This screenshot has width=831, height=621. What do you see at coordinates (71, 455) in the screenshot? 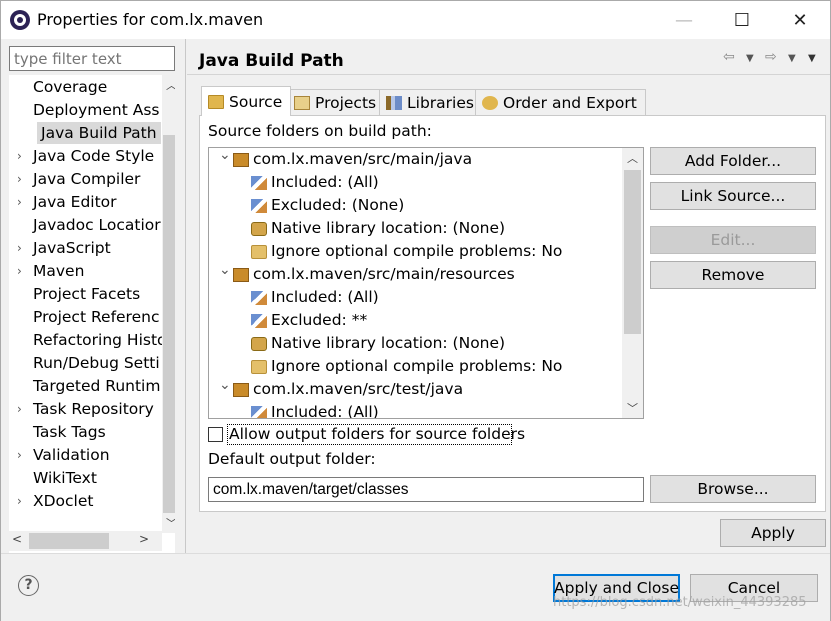
I see `tree-item: Validation` at bounding box center [71, 455].